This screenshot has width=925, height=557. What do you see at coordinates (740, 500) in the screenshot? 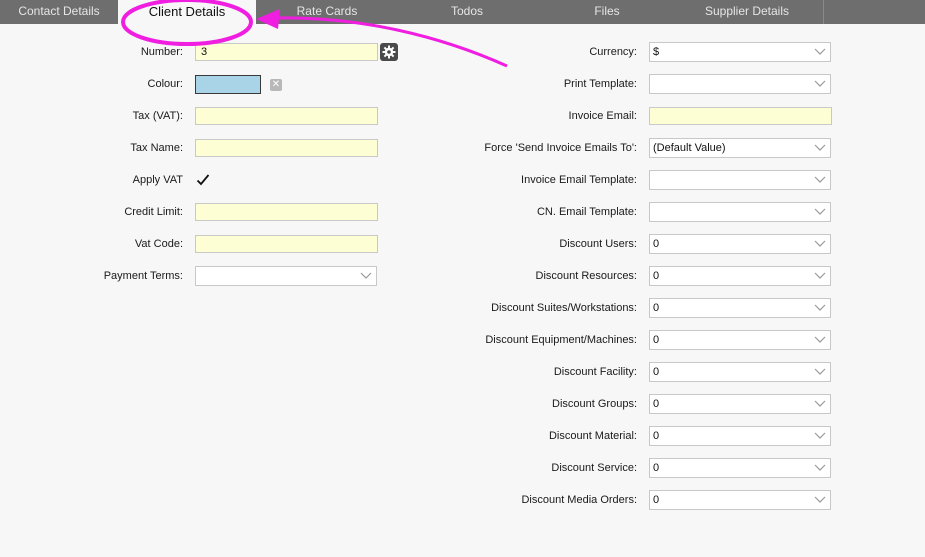
I see `discount-media-orders-select: 0` at bounding box center [740, 500].